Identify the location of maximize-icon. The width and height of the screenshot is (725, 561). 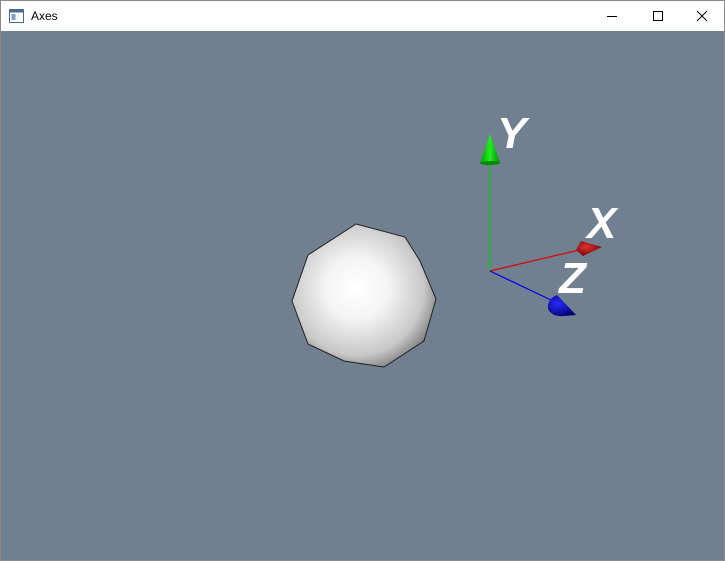
(658, 16).